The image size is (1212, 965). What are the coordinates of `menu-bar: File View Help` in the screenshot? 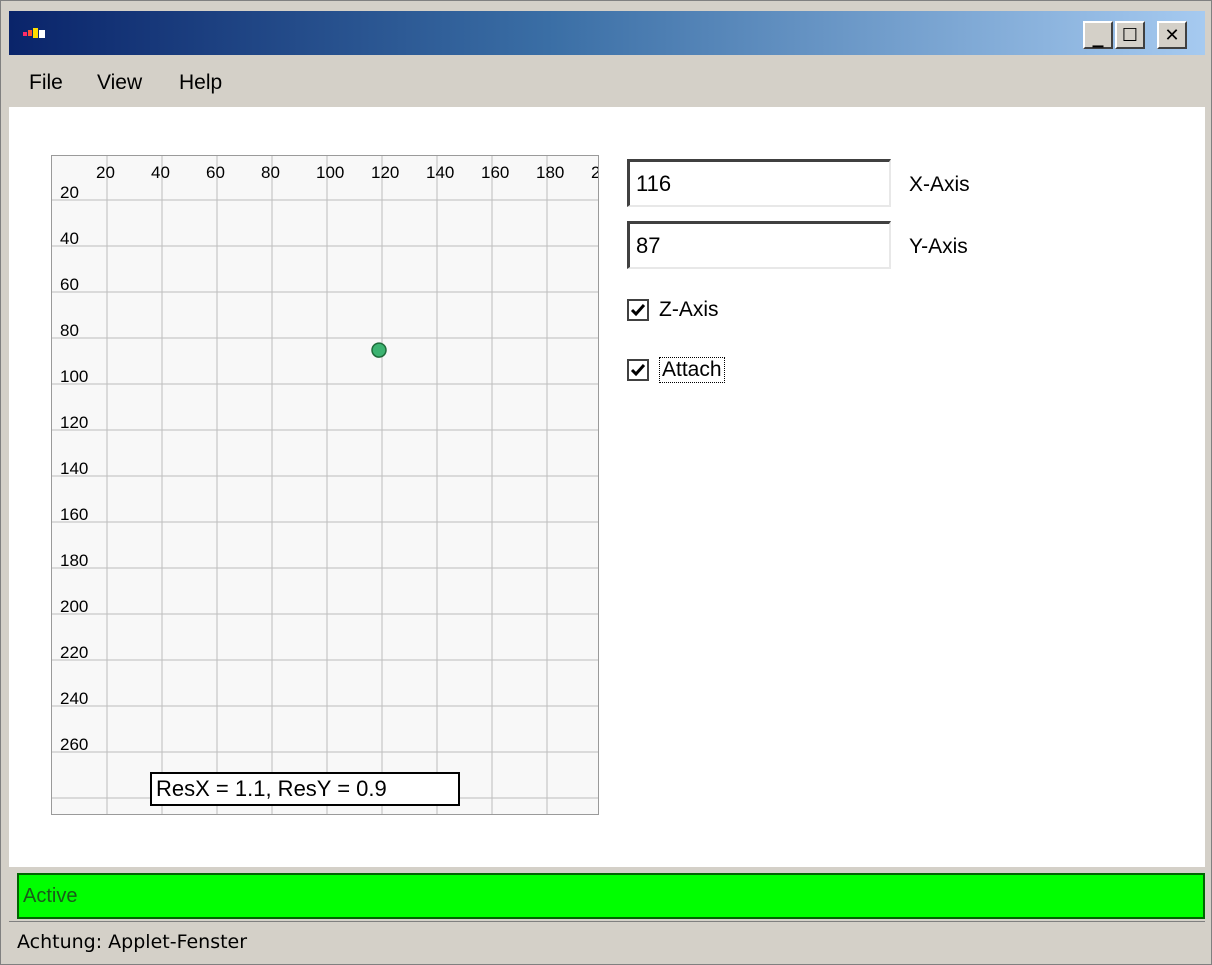 It's located at (607, 82).